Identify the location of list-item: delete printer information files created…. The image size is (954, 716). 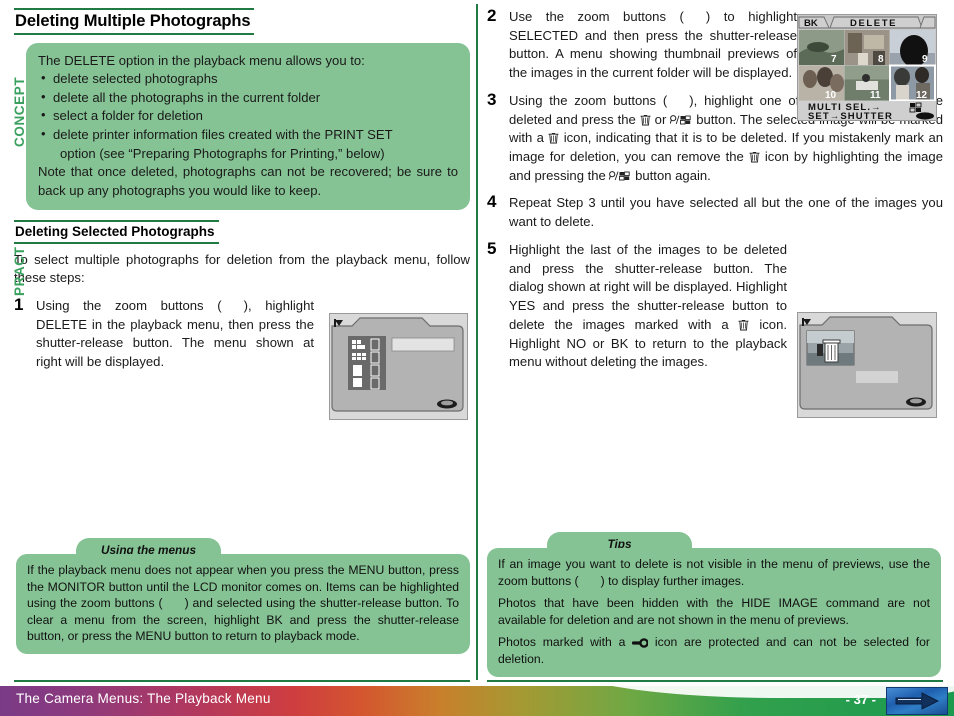
(248, 144).